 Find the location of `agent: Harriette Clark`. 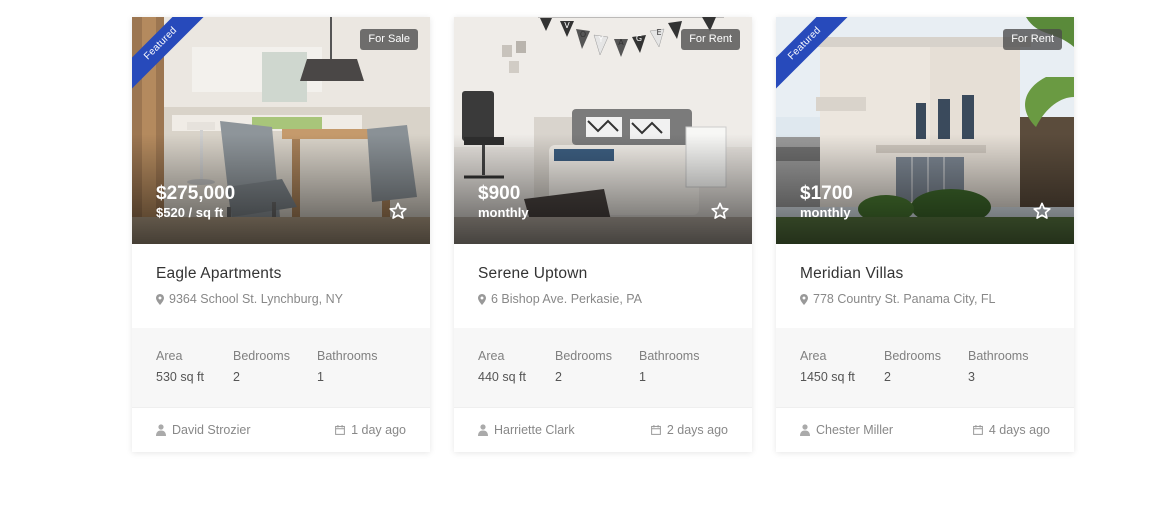

agent: Harriette Clark is located at coordinates (526, 430).